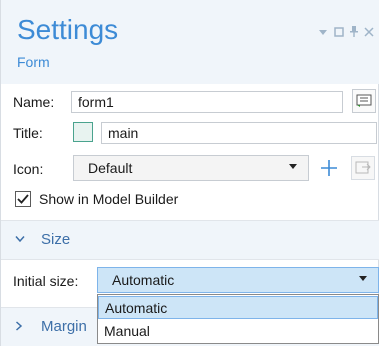 Image resolution: width=379 pixels, height=346 pixels. I want to click on section-size-label: Size, so click(56, 239).